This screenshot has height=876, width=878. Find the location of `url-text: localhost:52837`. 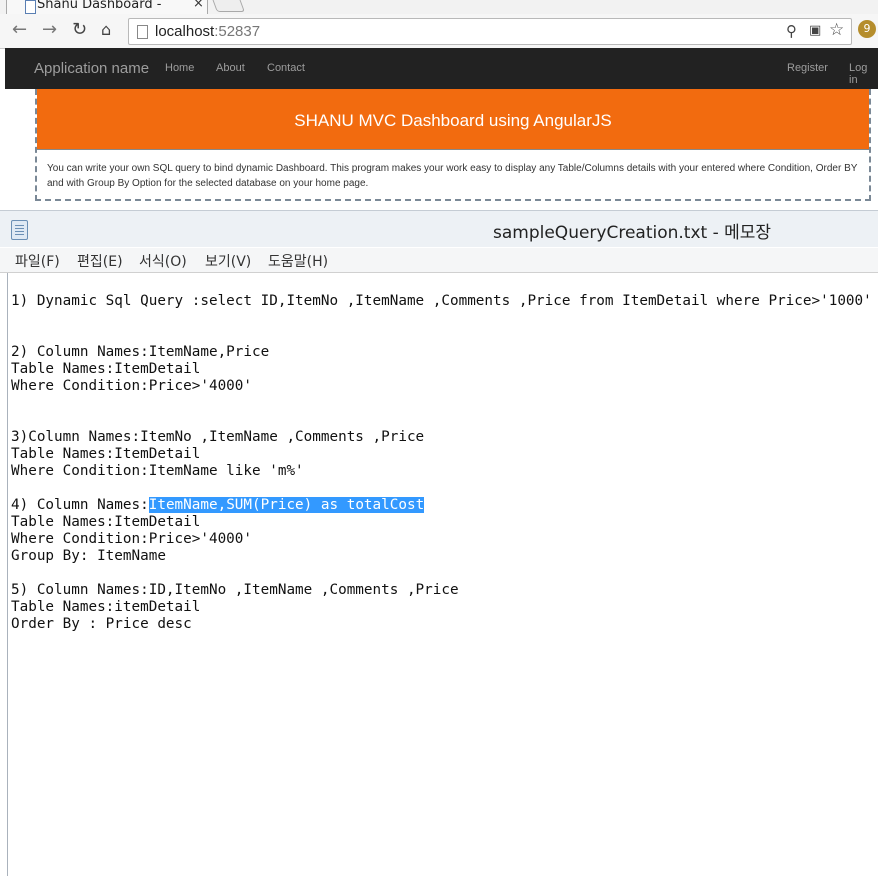

url-text: localhost:52837 is located at coordinates (207, 31).